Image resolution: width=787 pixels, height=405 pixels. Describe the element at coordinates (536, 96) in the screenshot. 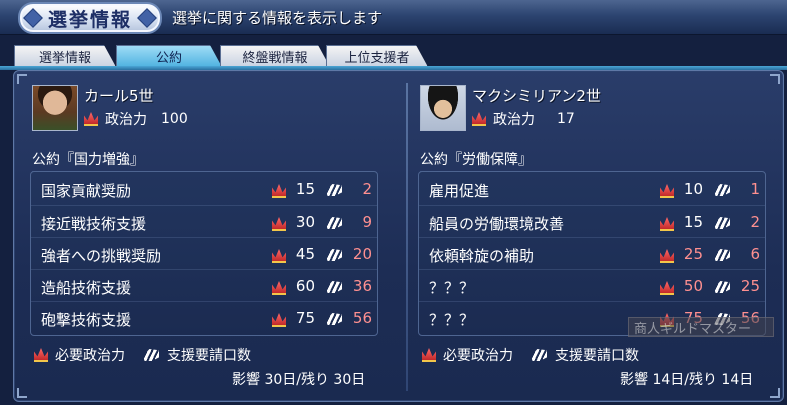

I see `candidate-name: マクシミリアン2世` at that location.